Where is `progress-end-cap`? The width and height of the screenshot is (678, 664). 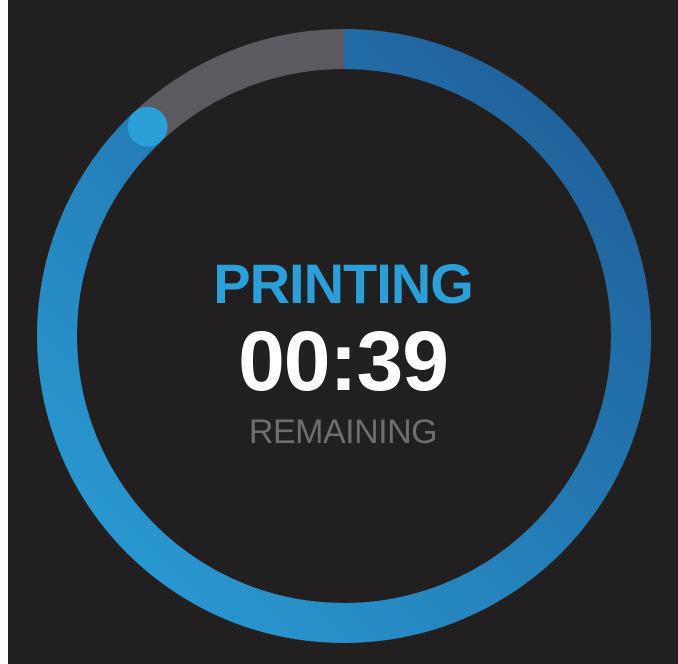 progress-end-cap is located at coordinates (147, 126).